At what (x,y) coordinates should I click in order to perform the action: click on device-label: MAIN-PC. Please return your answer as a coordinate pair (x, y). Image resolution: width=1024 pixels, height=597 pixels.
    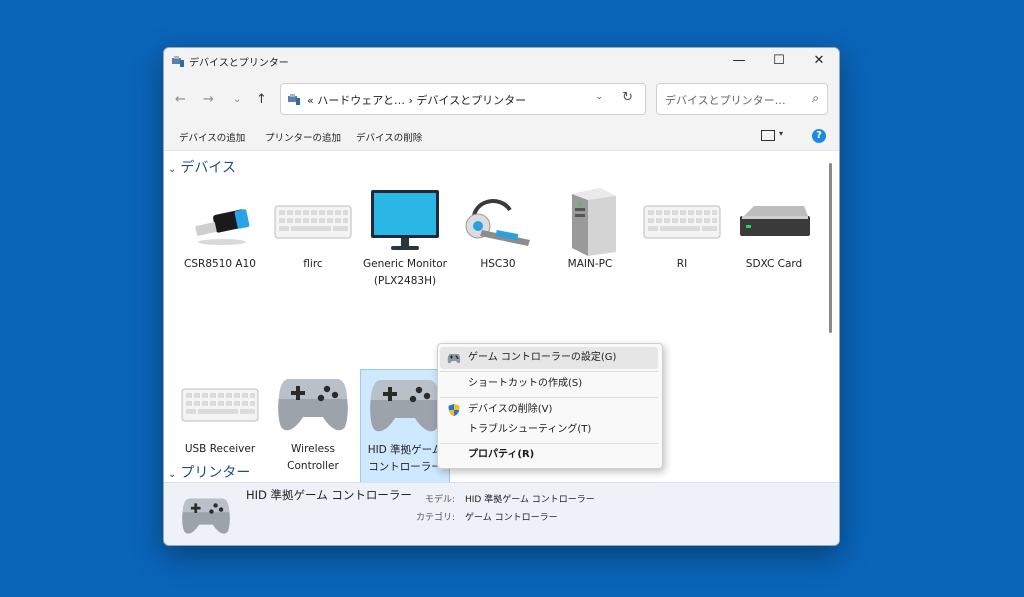
    Looking at the image, I should click on (590, 264).